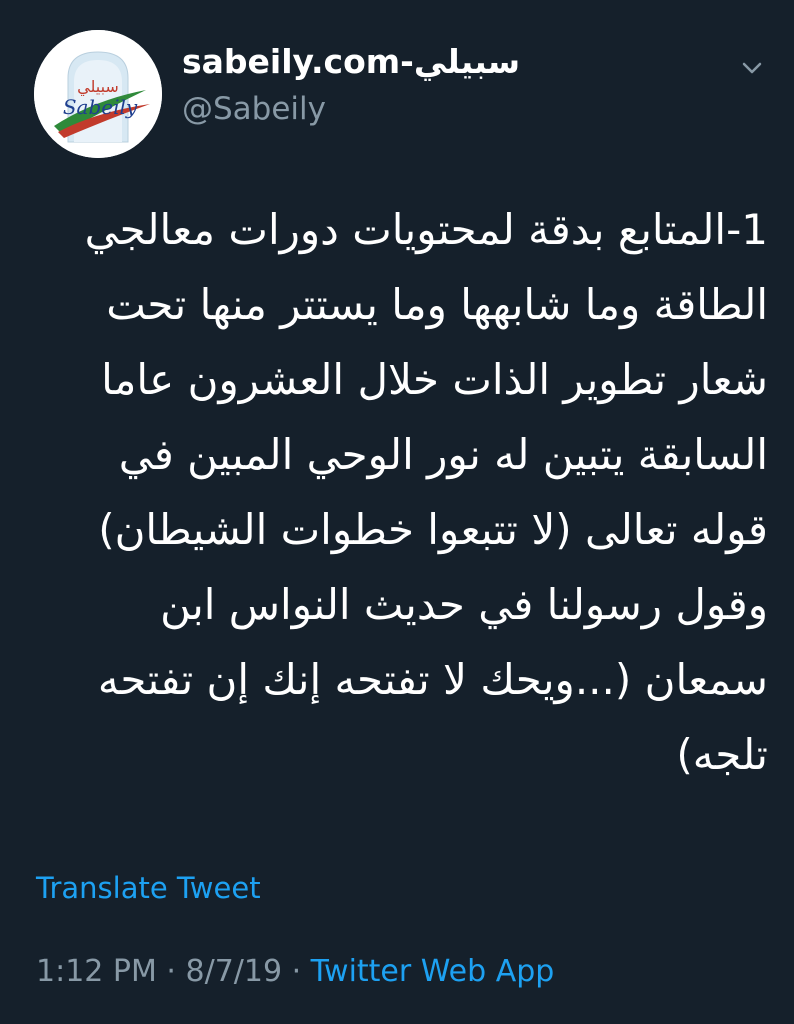  I want to click on translate-tweet-link: Translate Tweet, so click(148, 888).